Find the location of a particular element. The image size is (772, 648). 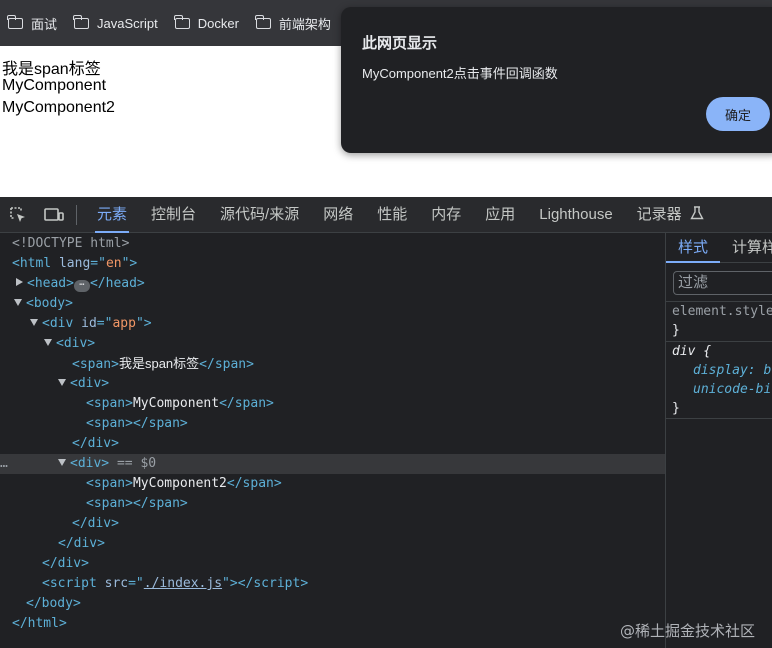

tab-computed: 计算样式 is located at coordinates (746, 247).